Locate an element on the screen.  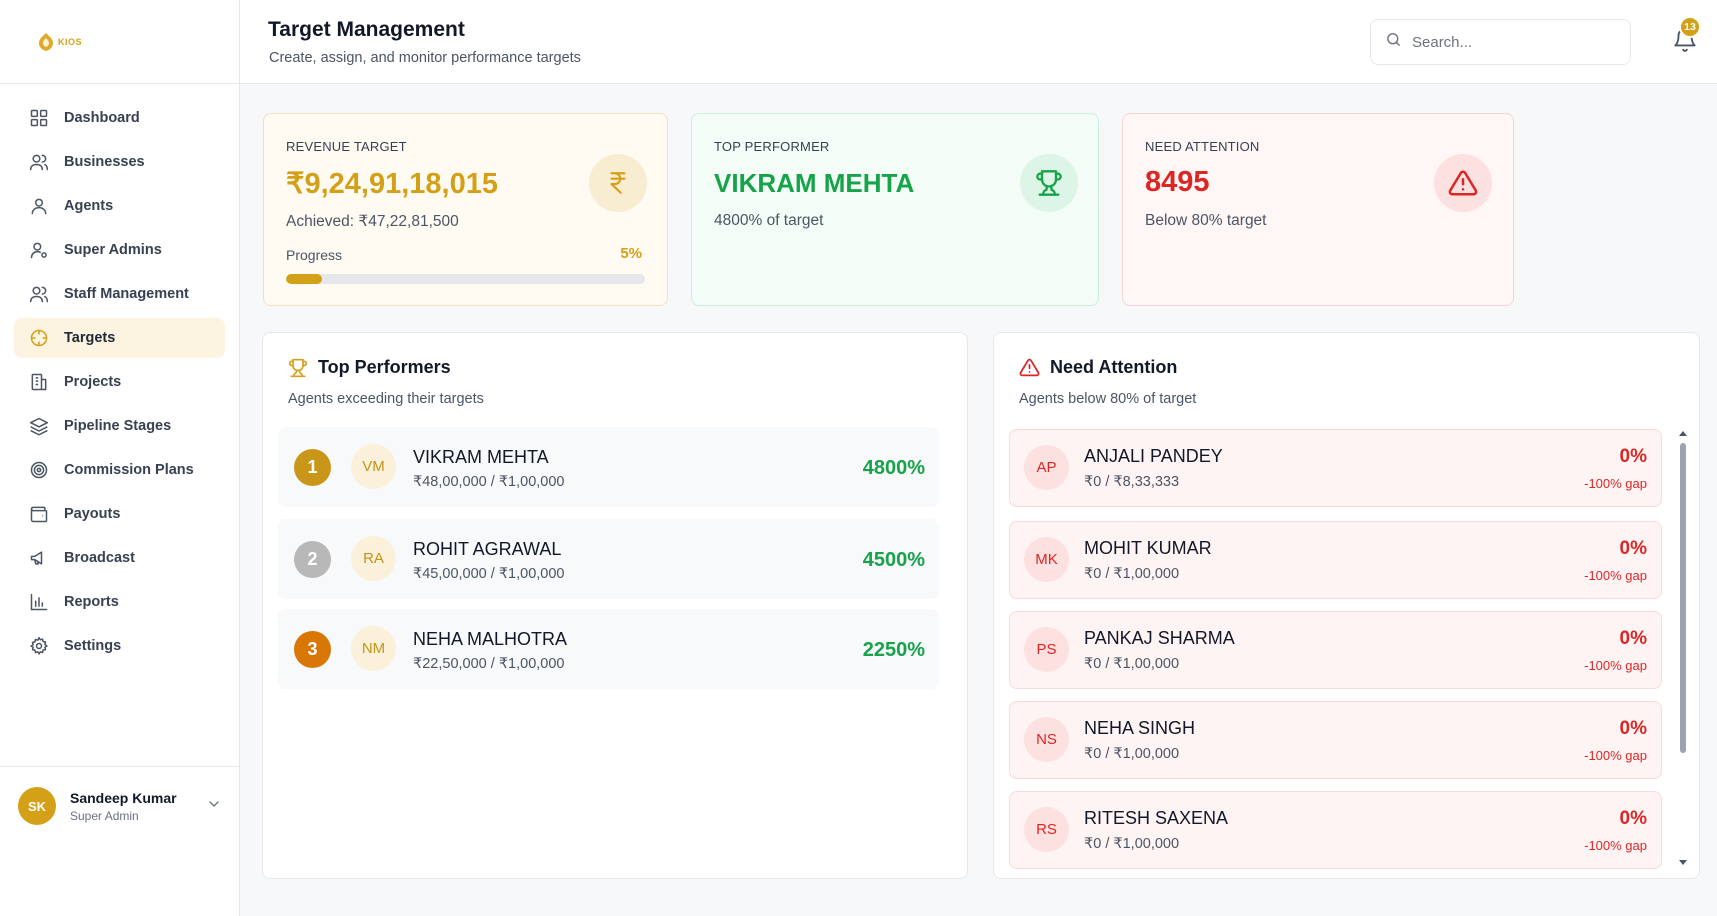
target-icon is located at coordinates (39, 338).